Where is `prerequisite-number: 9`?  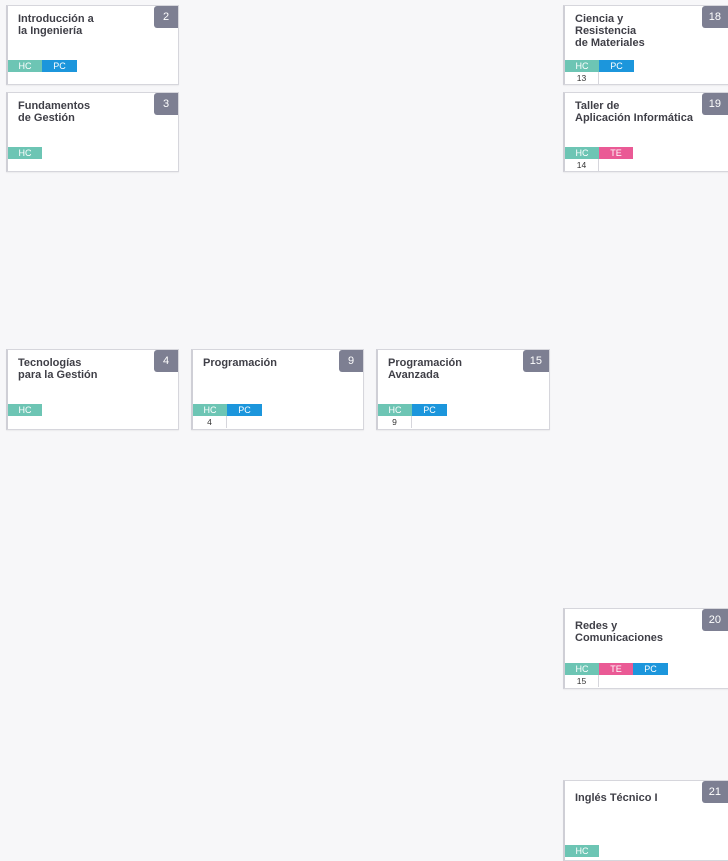 prerequisite-number: 9 is located at coordinates (395, 422).